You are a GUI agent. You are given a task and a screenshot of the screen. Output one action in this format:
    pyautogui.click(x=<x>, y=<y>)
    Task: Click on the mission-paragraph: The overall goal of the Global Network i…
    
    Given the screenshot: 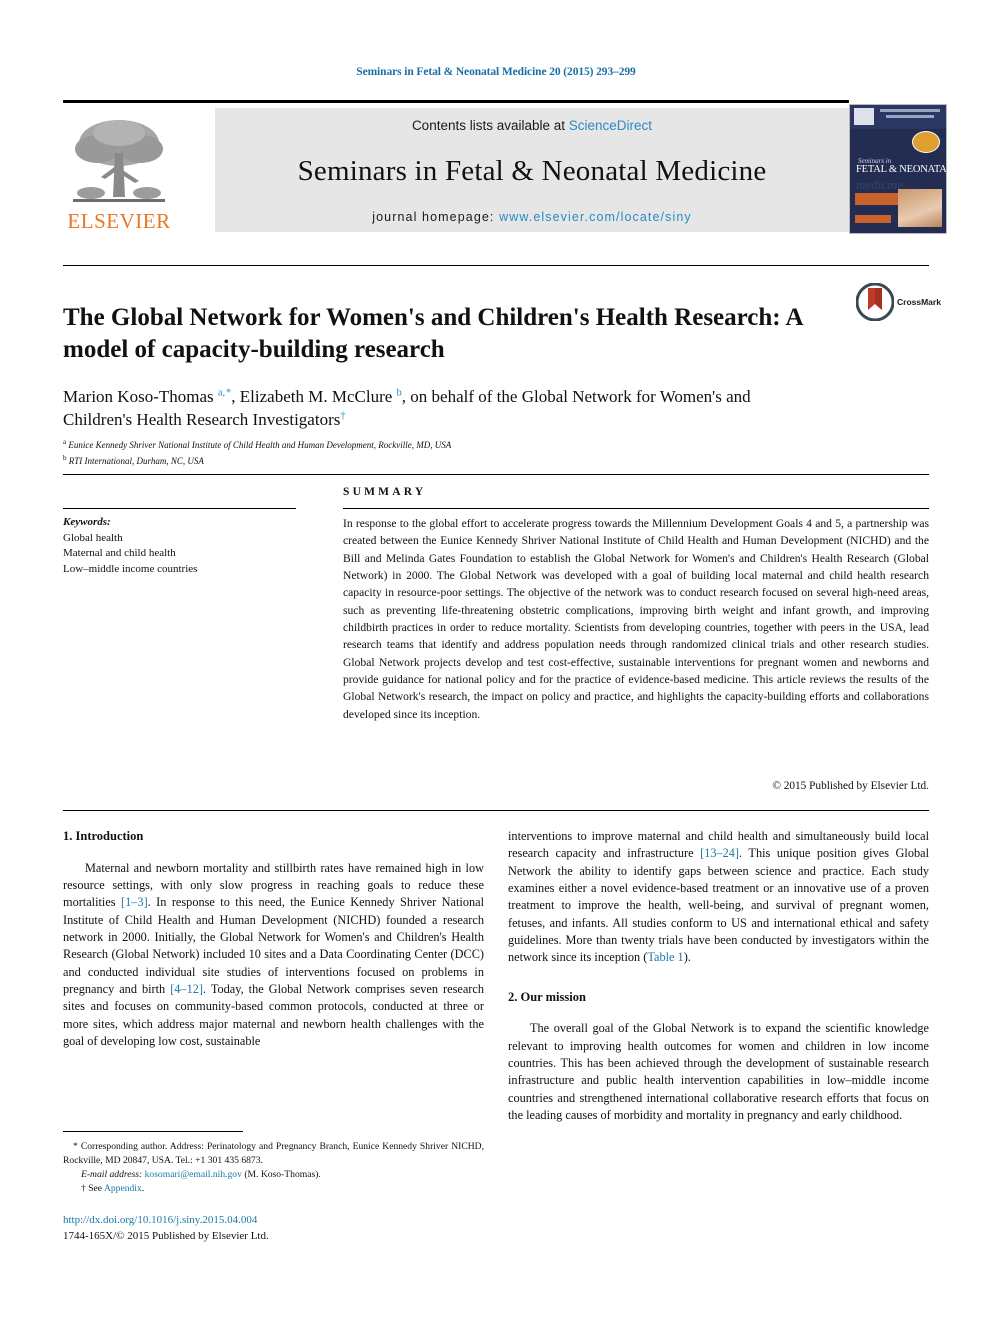 What is the action you would take?
    pyautogui.click(x=718, y=1071)
    